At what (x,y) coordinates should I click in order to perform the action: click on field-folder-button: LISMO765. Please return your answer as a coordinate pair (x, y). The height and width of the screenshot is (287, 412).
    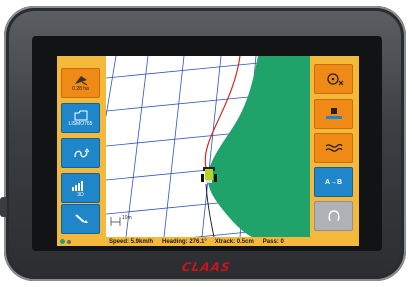
    Looking at the image, I should click on (80, 118).